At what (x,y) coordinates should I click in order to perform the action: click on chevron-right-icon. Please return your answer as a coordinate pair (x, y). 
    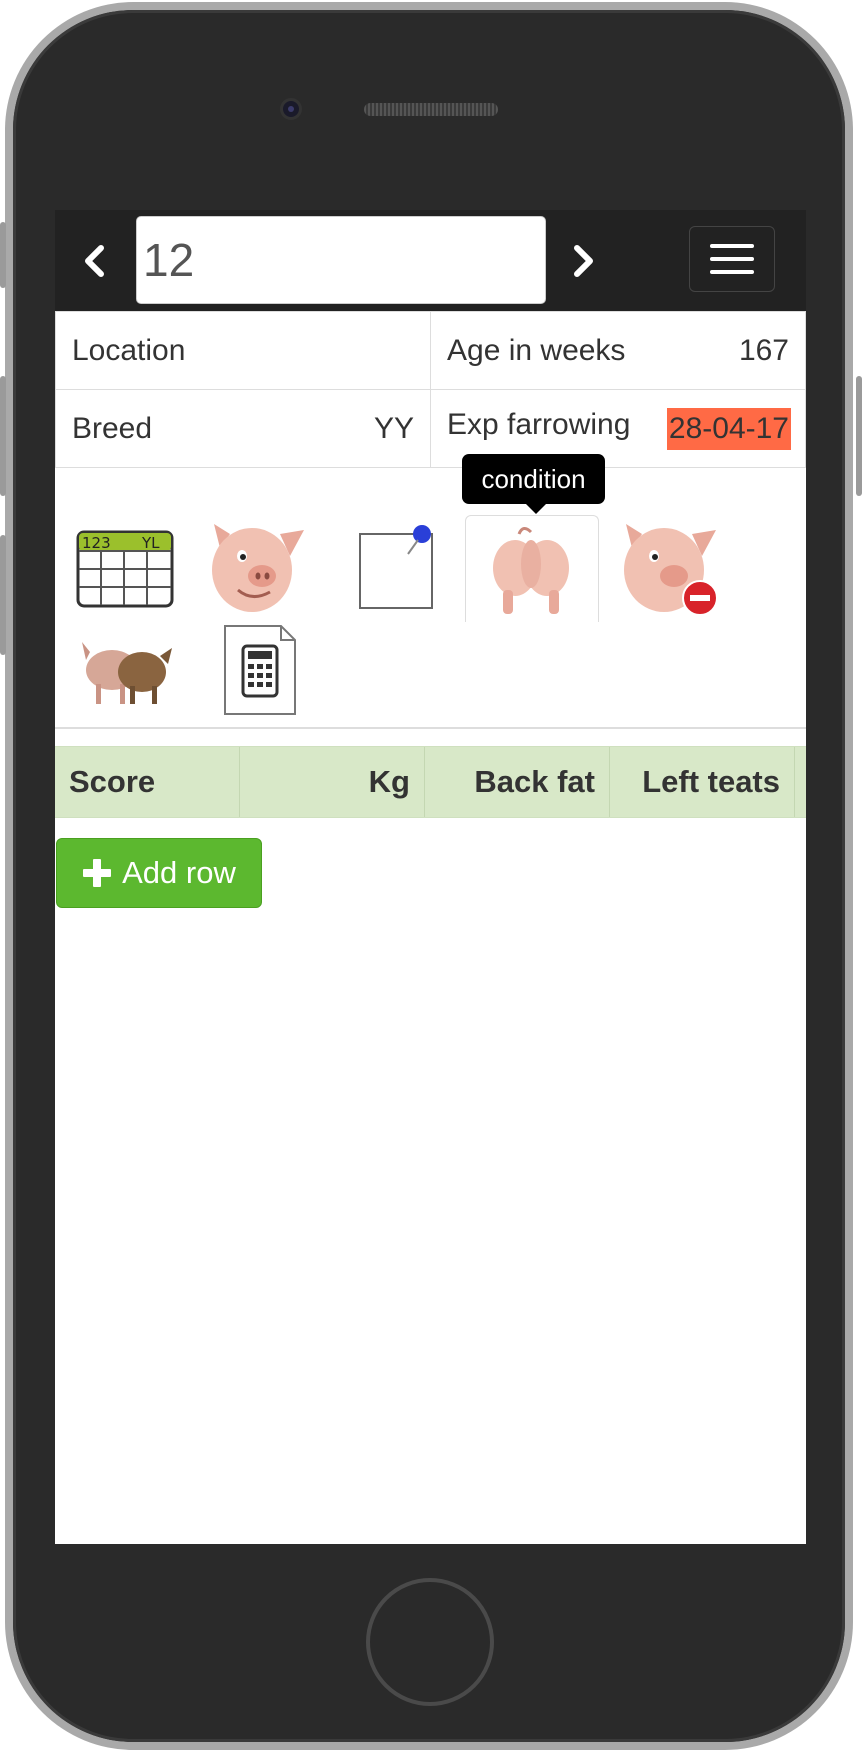
    Looking at the image, I should click on (583, 261).